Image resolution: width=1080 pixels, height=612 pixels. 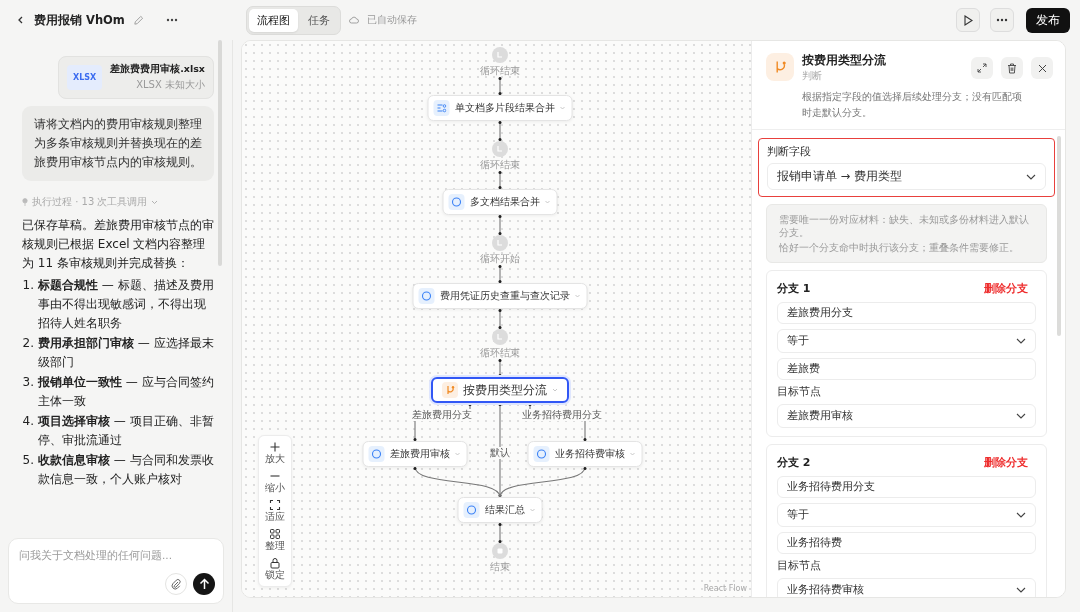 What do you see at coordinates (79, 20) in the screenshot?
I see `document-title: 费用报销 VhOm` at bounding box center [79, 20].